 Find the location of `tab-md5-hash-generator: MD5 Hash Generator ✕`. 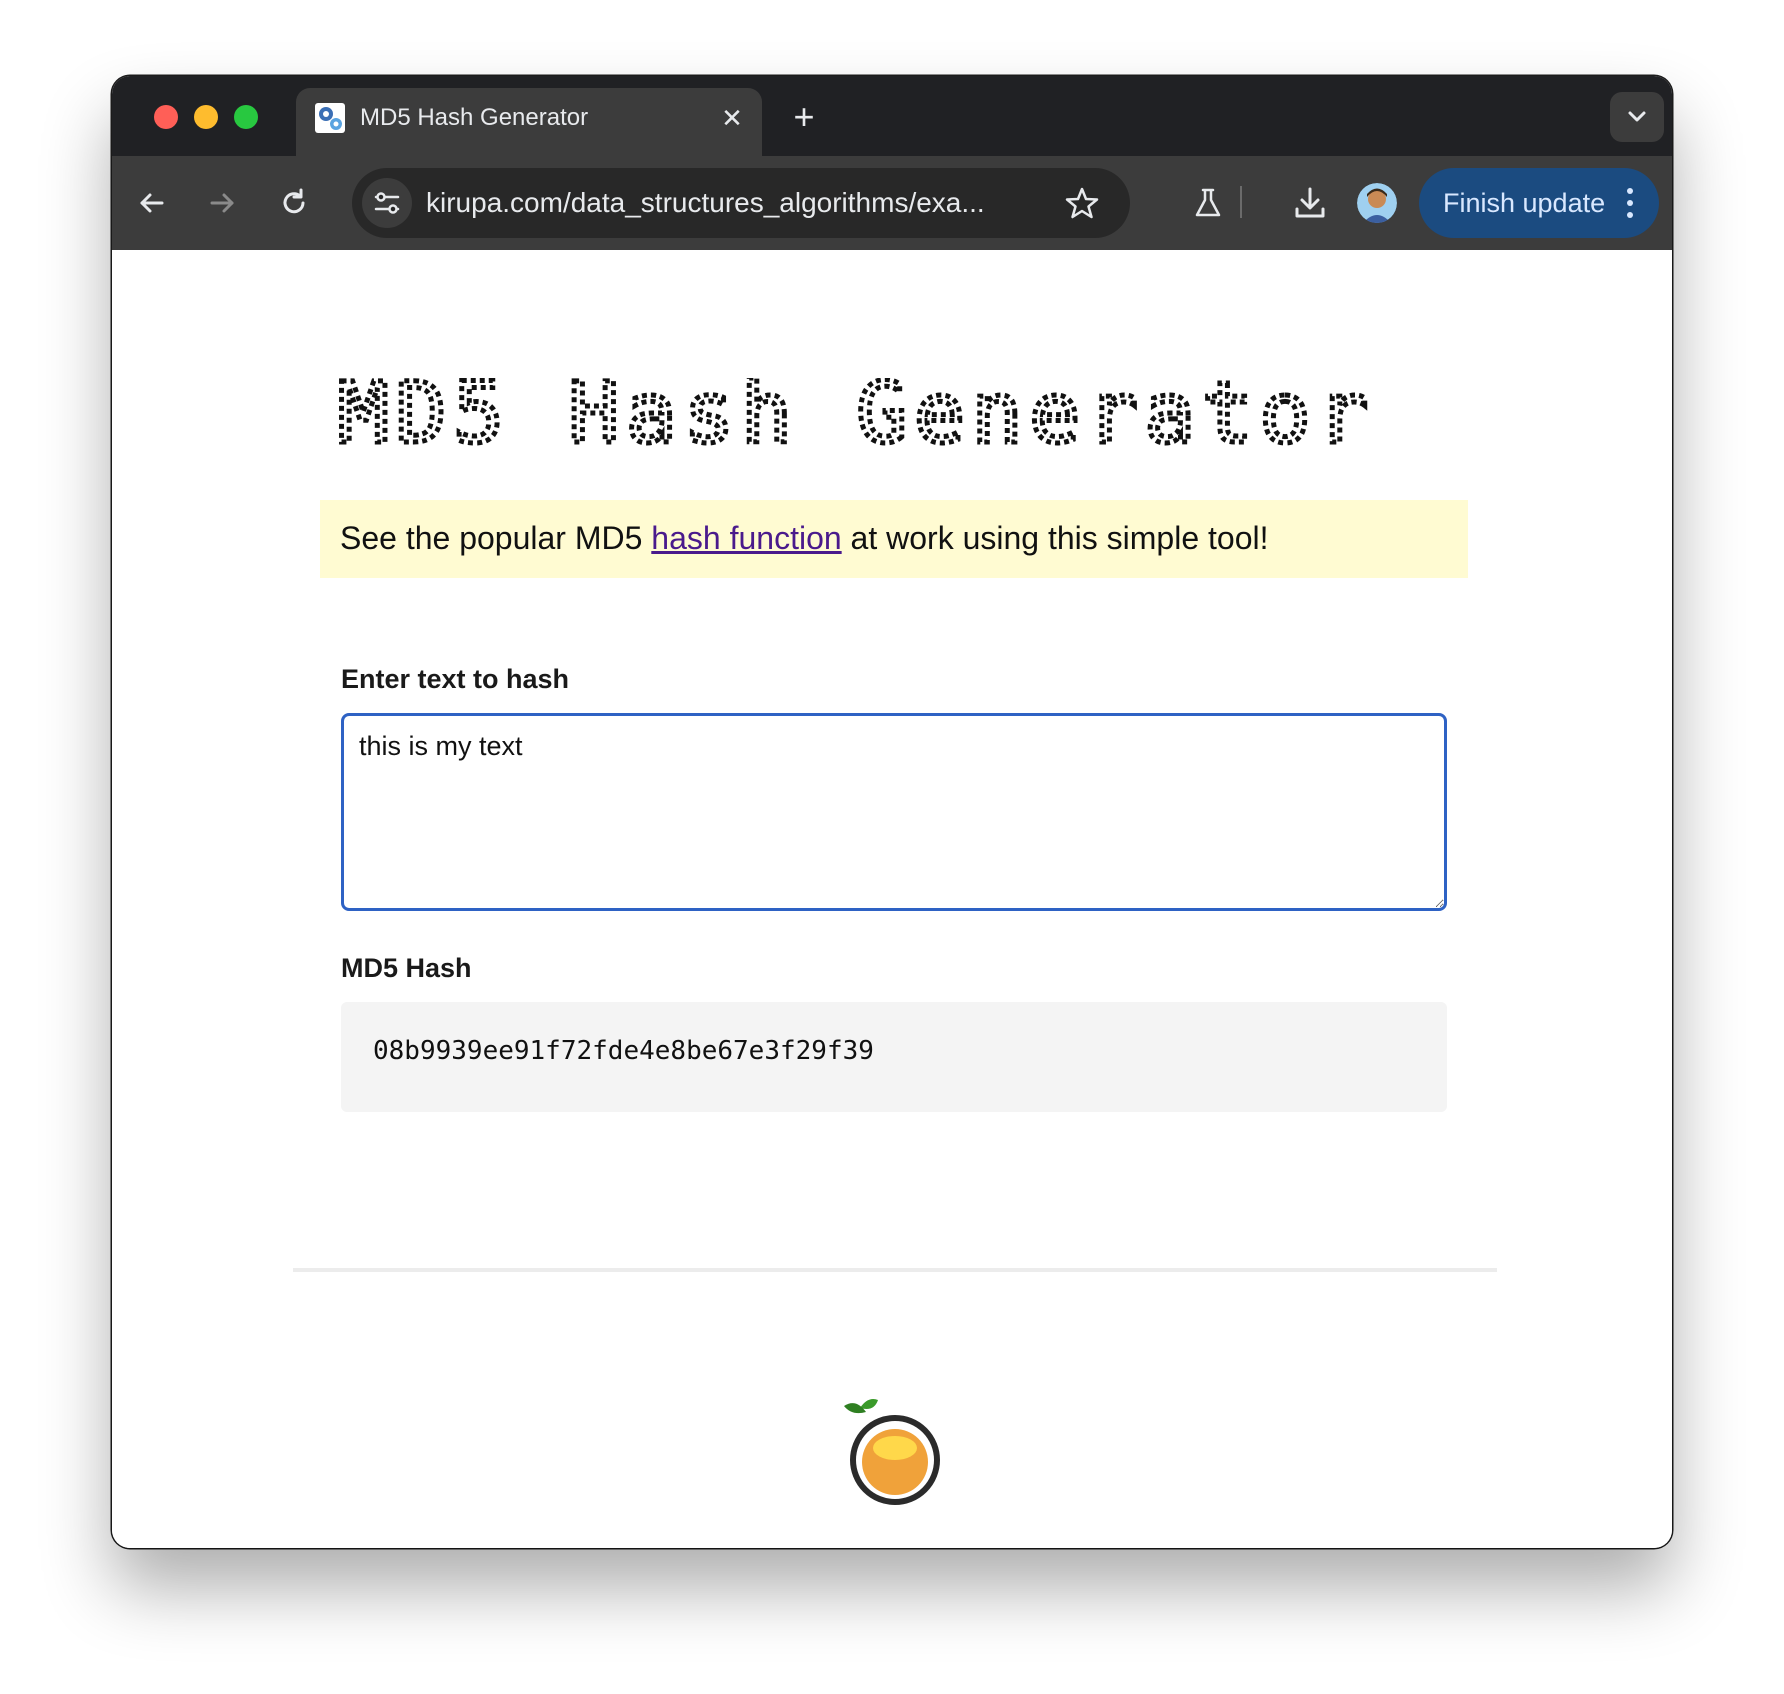

tab-md5-hash-generator: MD5 Hash Generator ✕ is located at coordinates (529, 122).